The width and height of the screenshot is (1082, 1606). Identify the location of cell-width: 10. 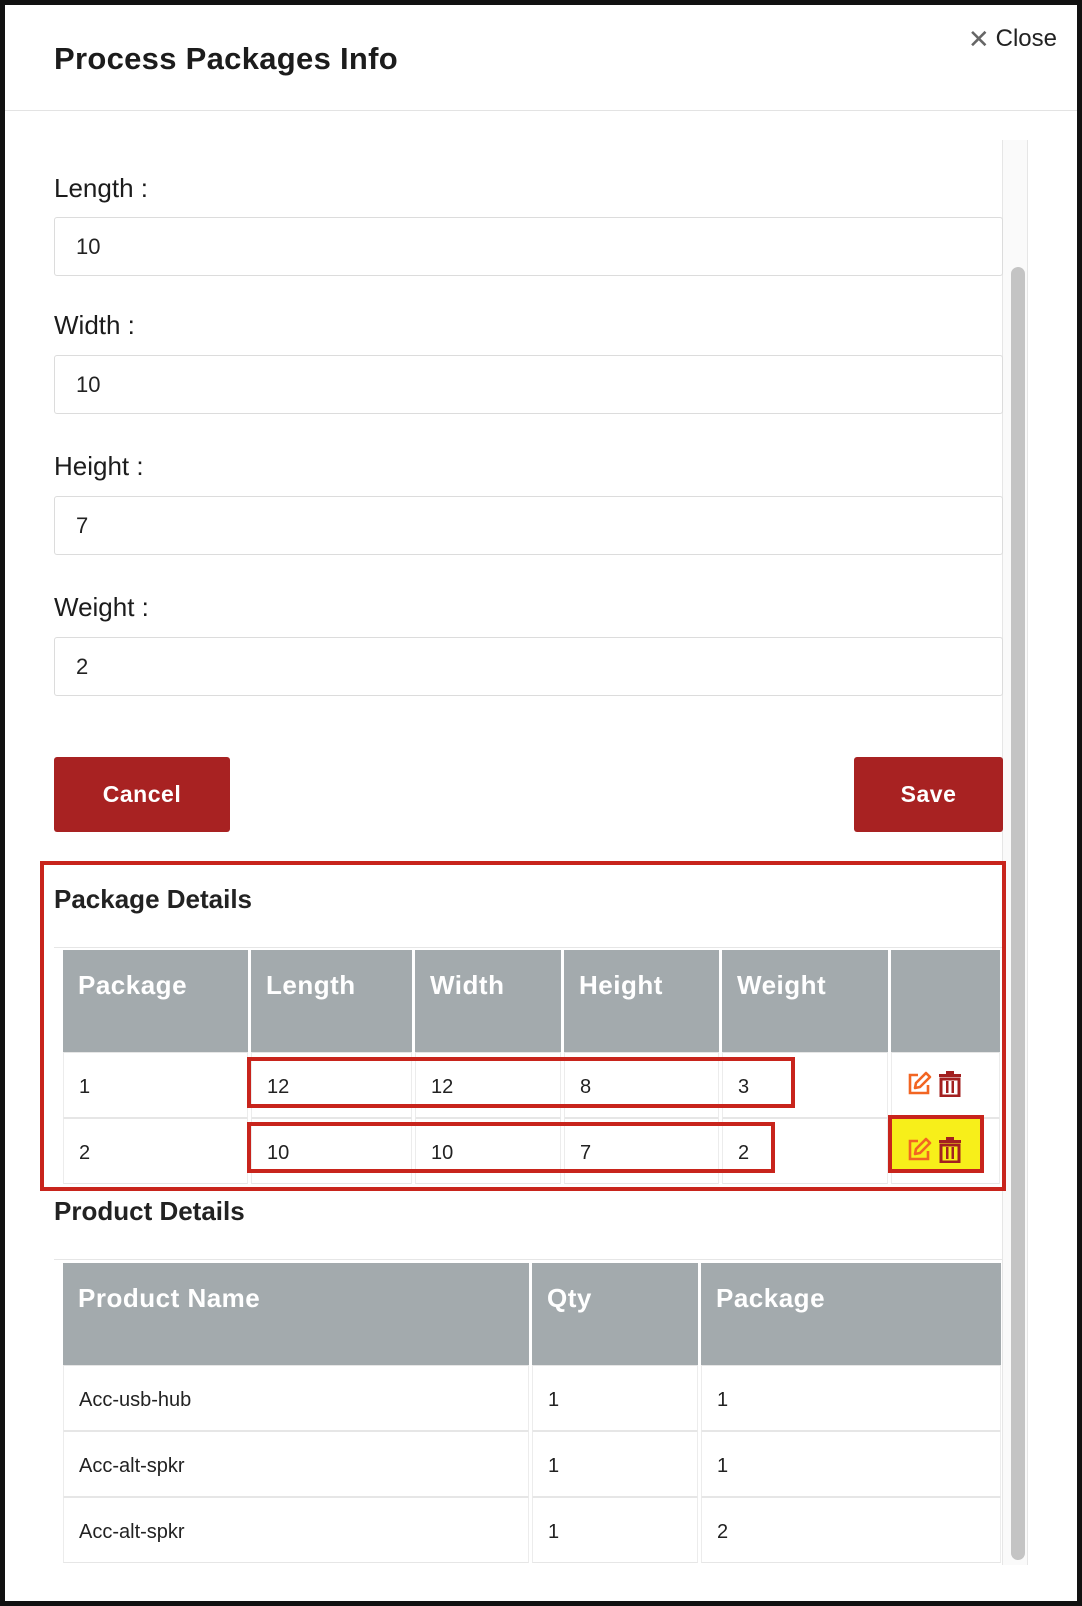
(488, 1151).